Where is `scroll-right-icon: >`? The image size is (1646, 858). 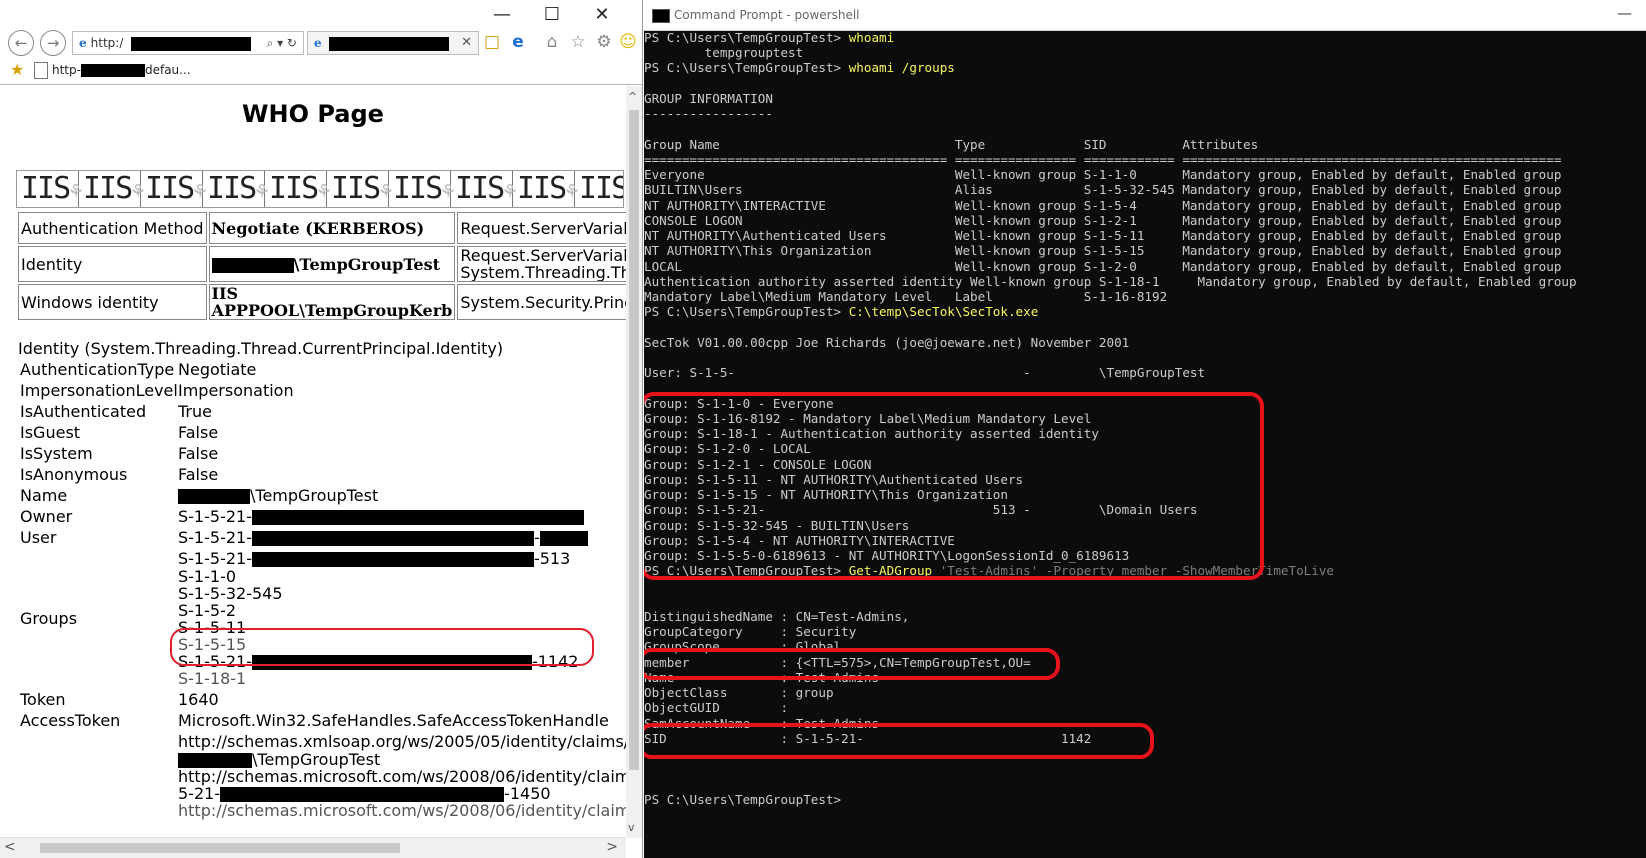
scroll-right-icon: > is located at coordinates (612, 847).